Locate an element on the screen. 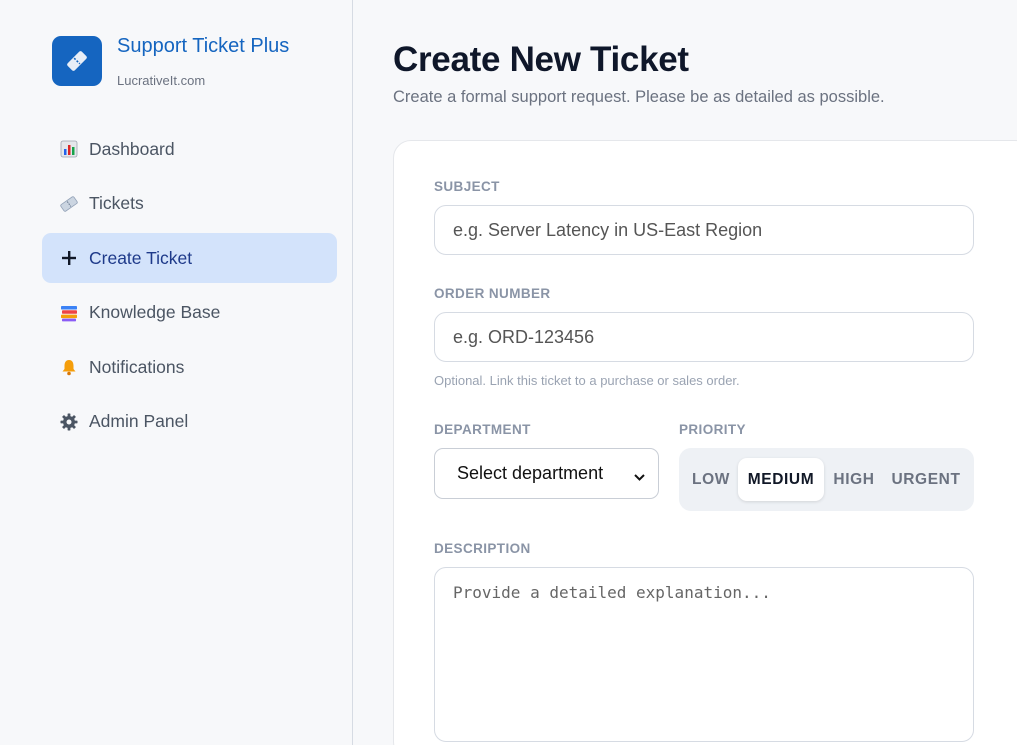  brand-subtitle: LucrativeIt.com is located at coordinates (161, 80).